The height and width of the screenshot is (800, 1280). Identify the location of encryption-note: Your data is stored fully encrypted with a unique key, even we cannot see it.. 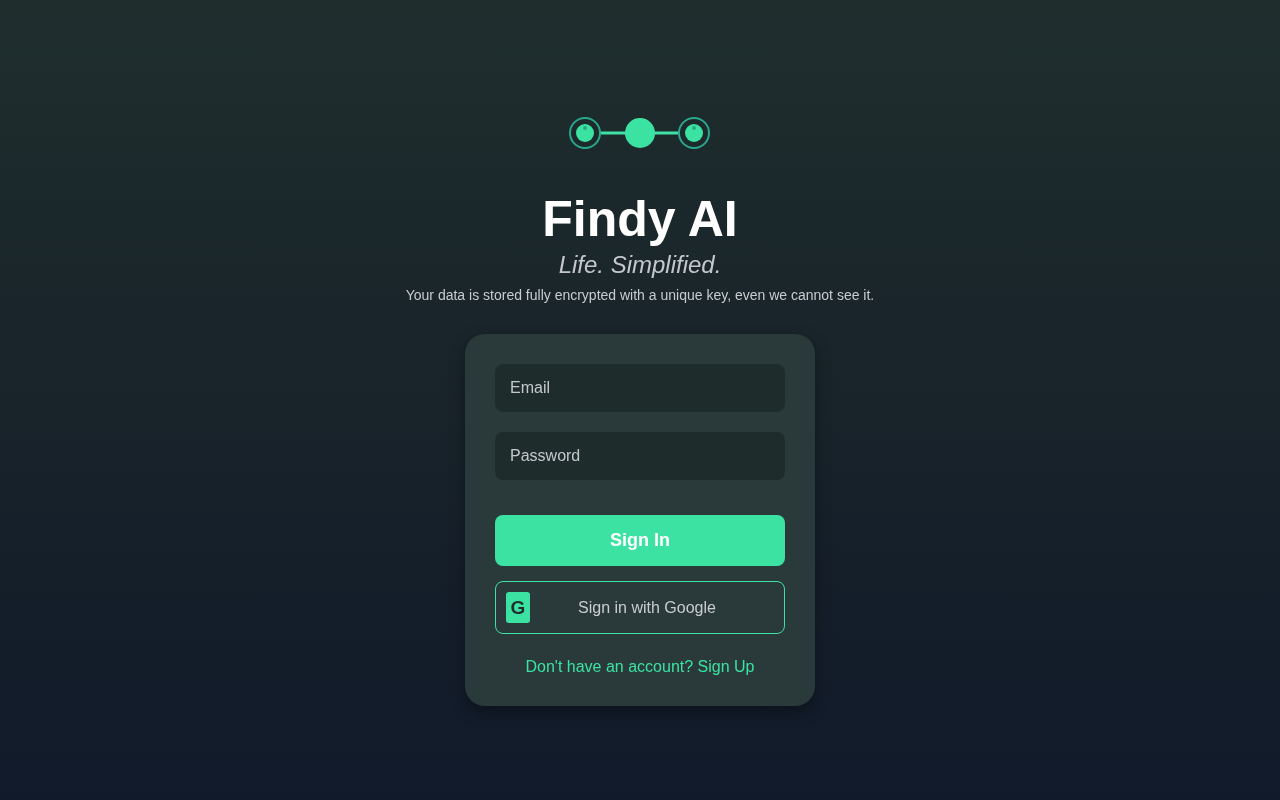
(640, 295).